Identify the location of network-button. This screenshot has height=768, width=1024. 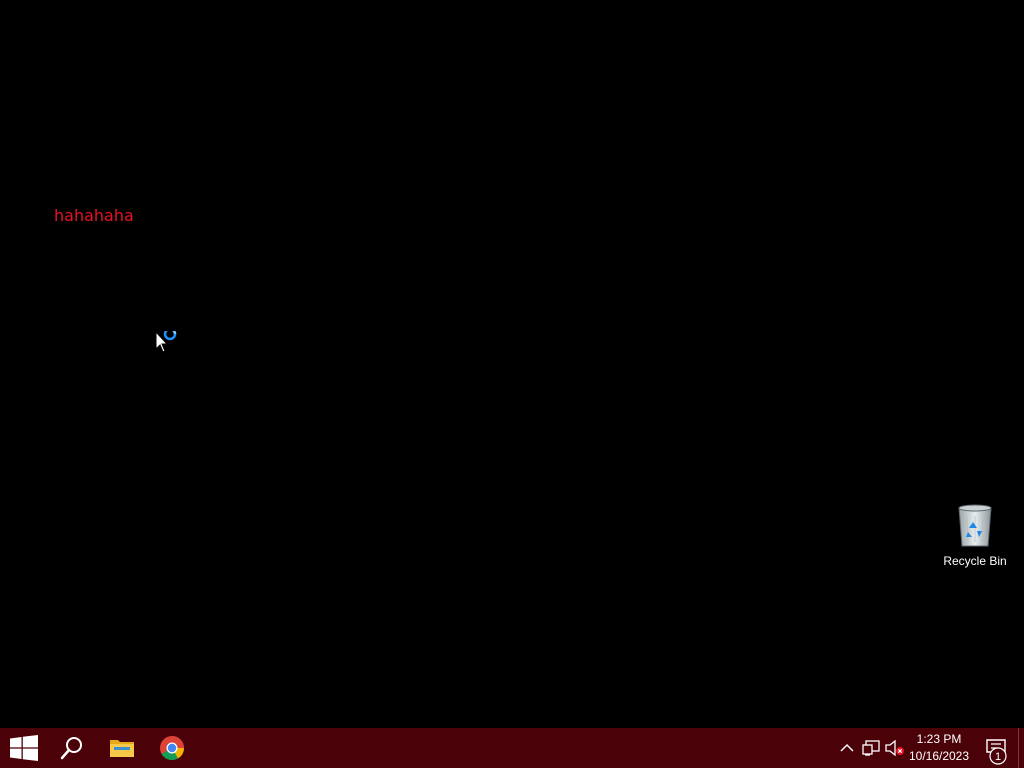
(871, 748).